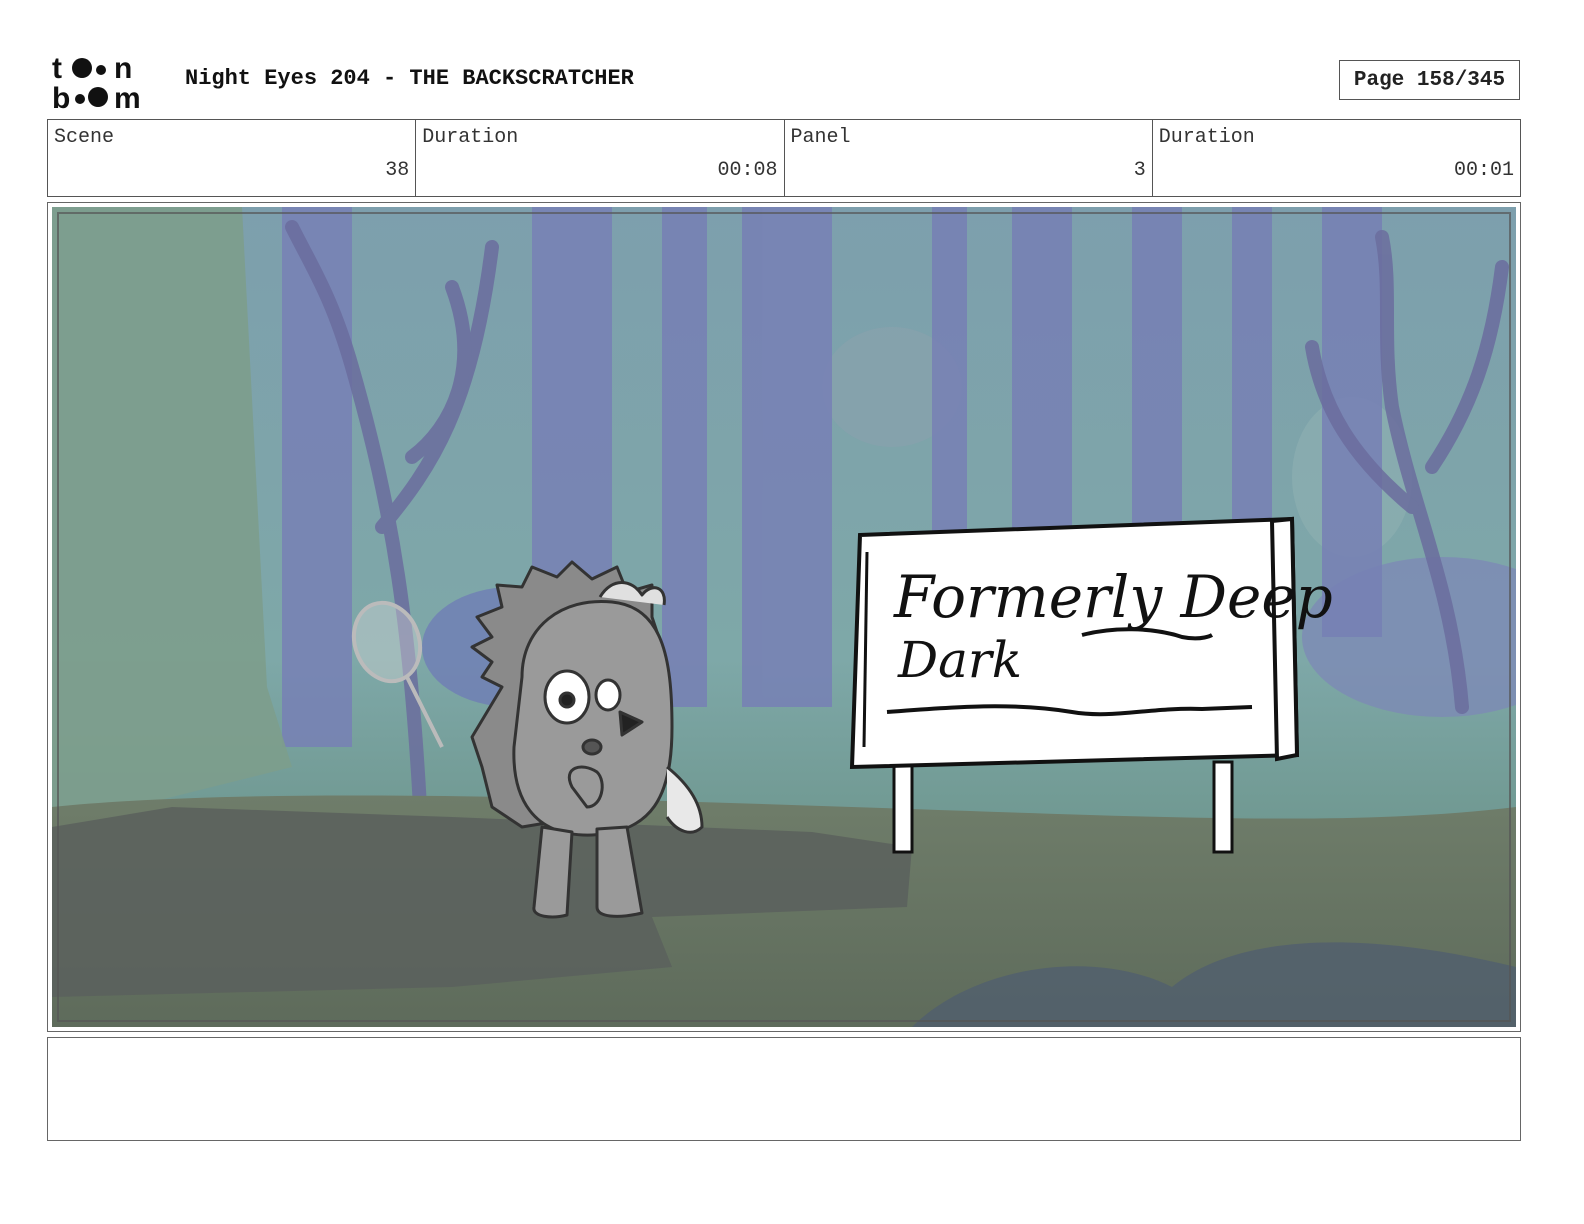 The image size is (1584, 1224). Describe the element at coordinates (1483, 170) in the screenshot. I see `panel-duration-value: 00:01` at that location.